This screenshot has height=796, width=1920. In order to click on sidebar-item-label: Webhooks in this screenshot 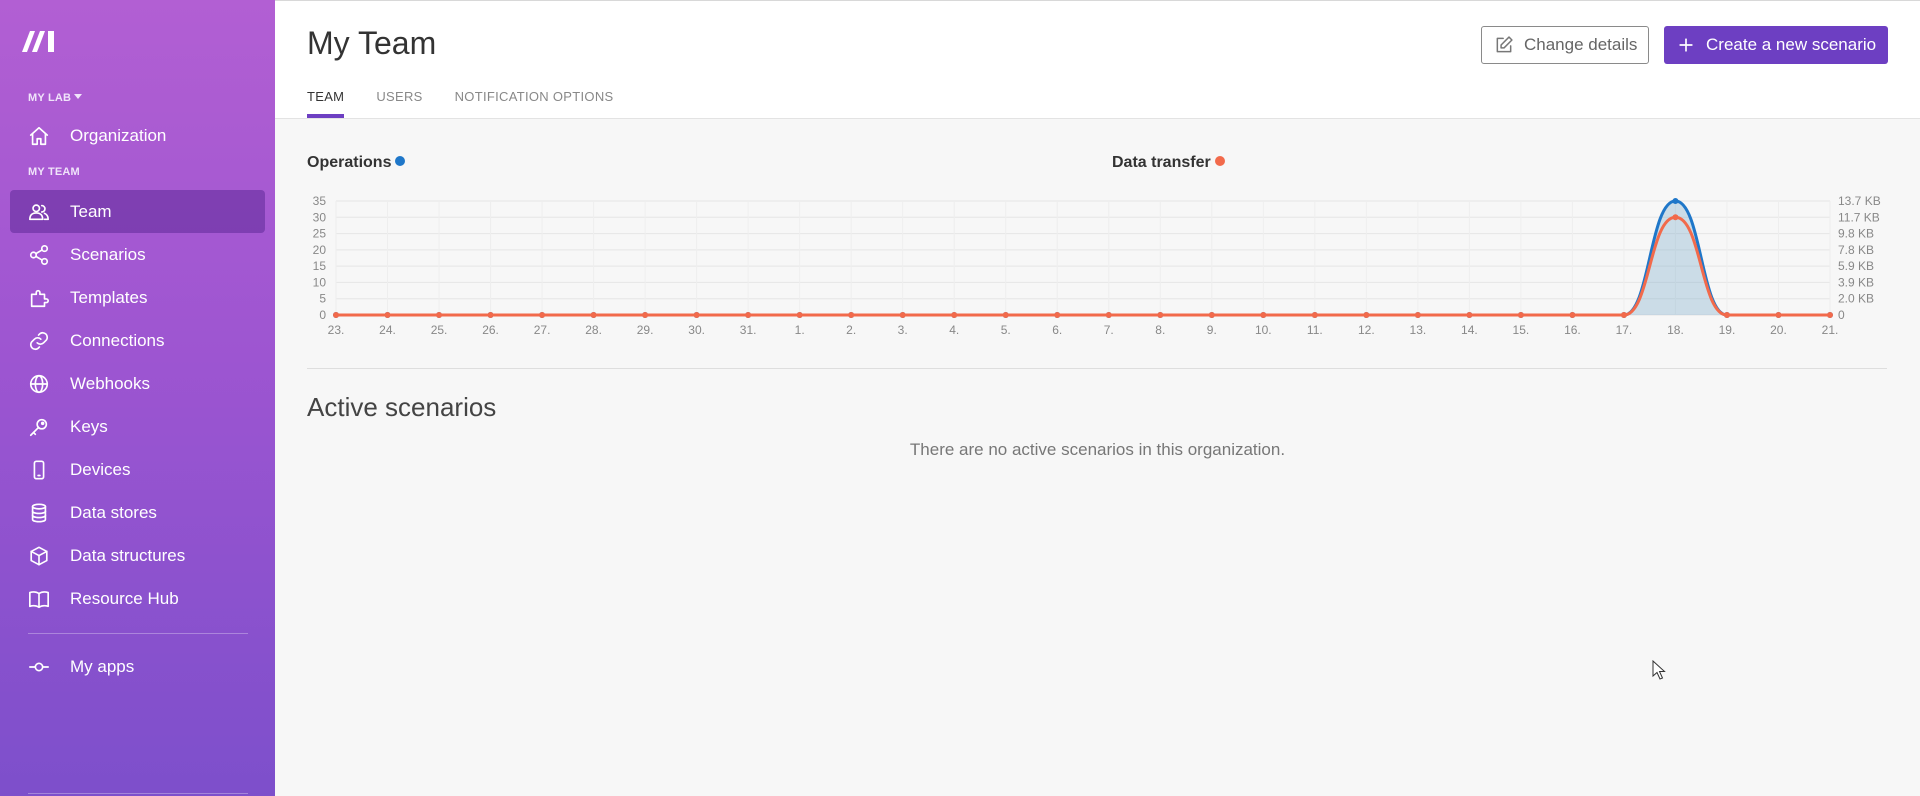, I will do `click(110, 383)`.